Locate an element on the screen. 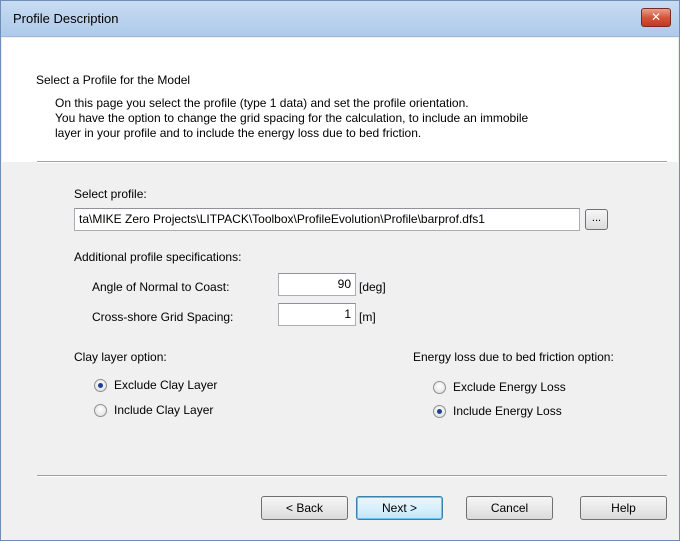 The image size is (680, 541). additional-specs-heading: Additional profile specifications: is located at coordinates (158, 257).